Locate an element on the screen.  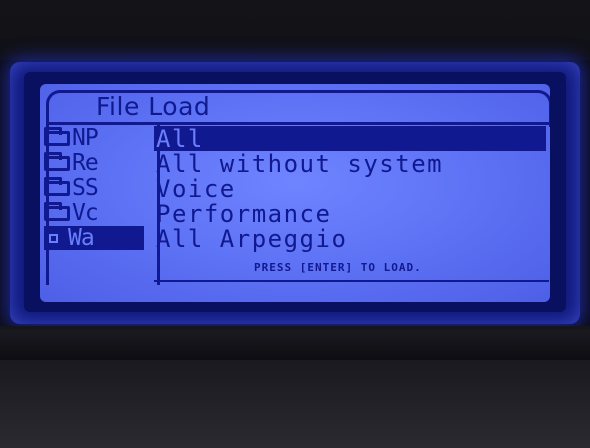
file-item-label: NP is located at coordinates (85, 138).